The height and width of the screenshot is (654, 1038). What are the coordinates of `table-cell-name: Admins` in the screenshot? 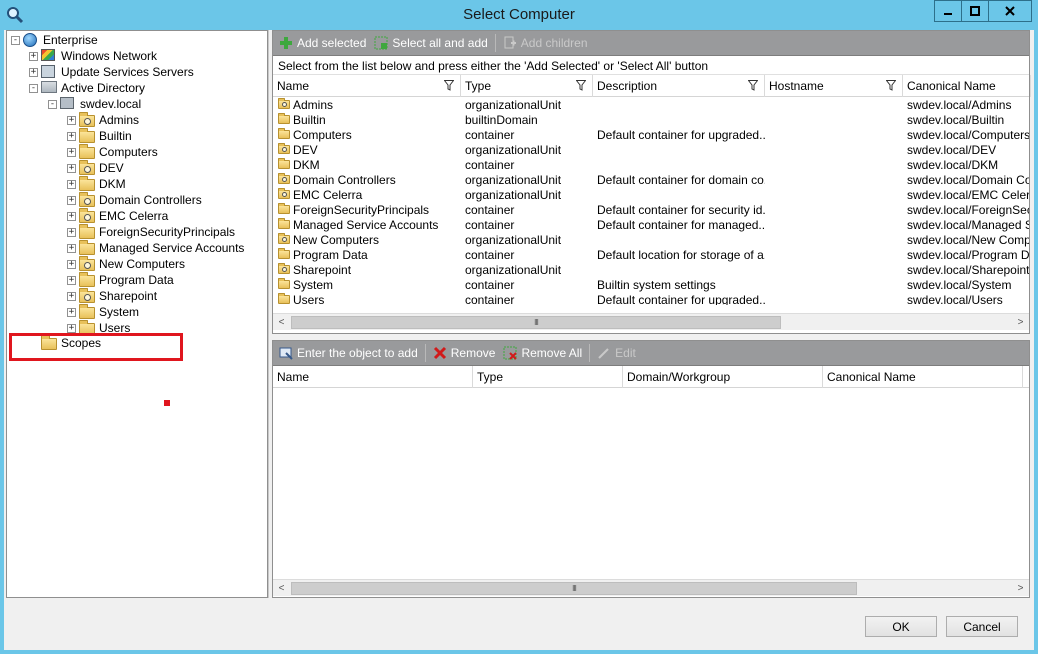 It's located at (369, 105).